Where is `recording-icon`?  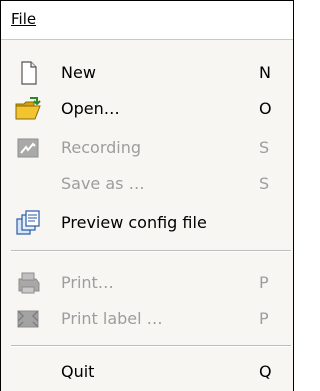 recording-icon is located at coordinates (28, 148).